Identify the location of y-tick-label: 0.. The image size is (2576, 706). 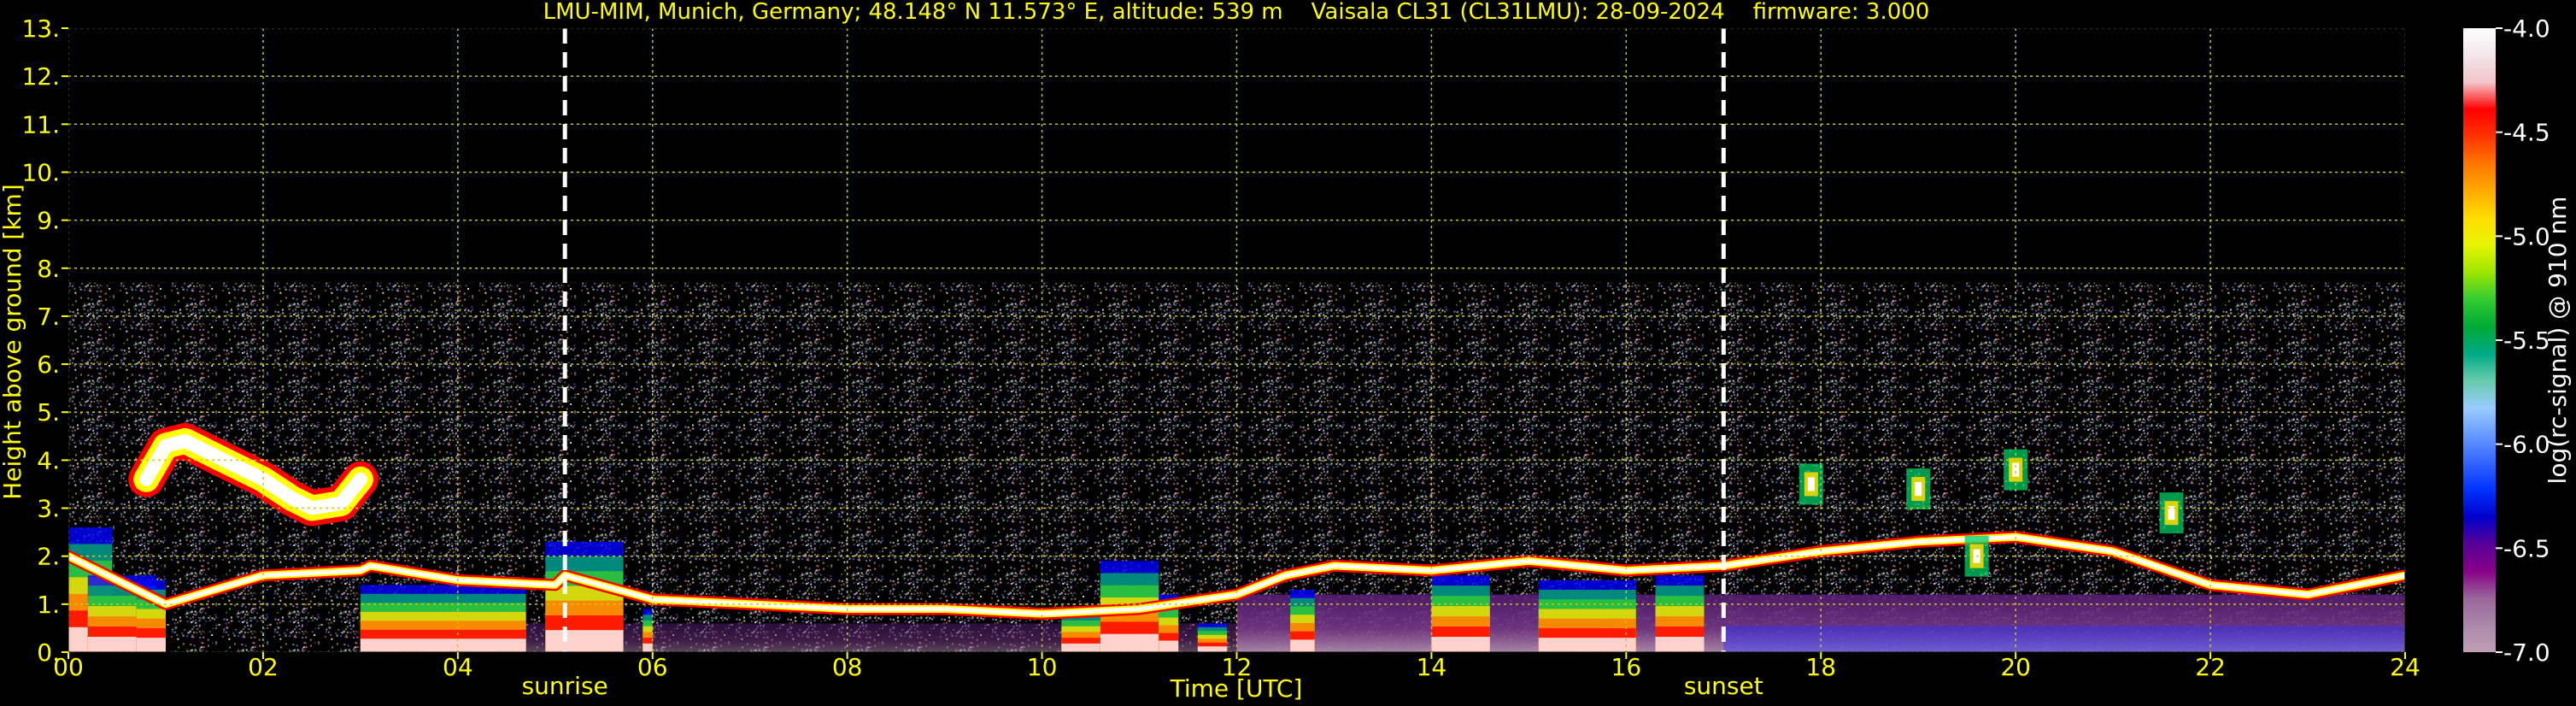
(48, 652).